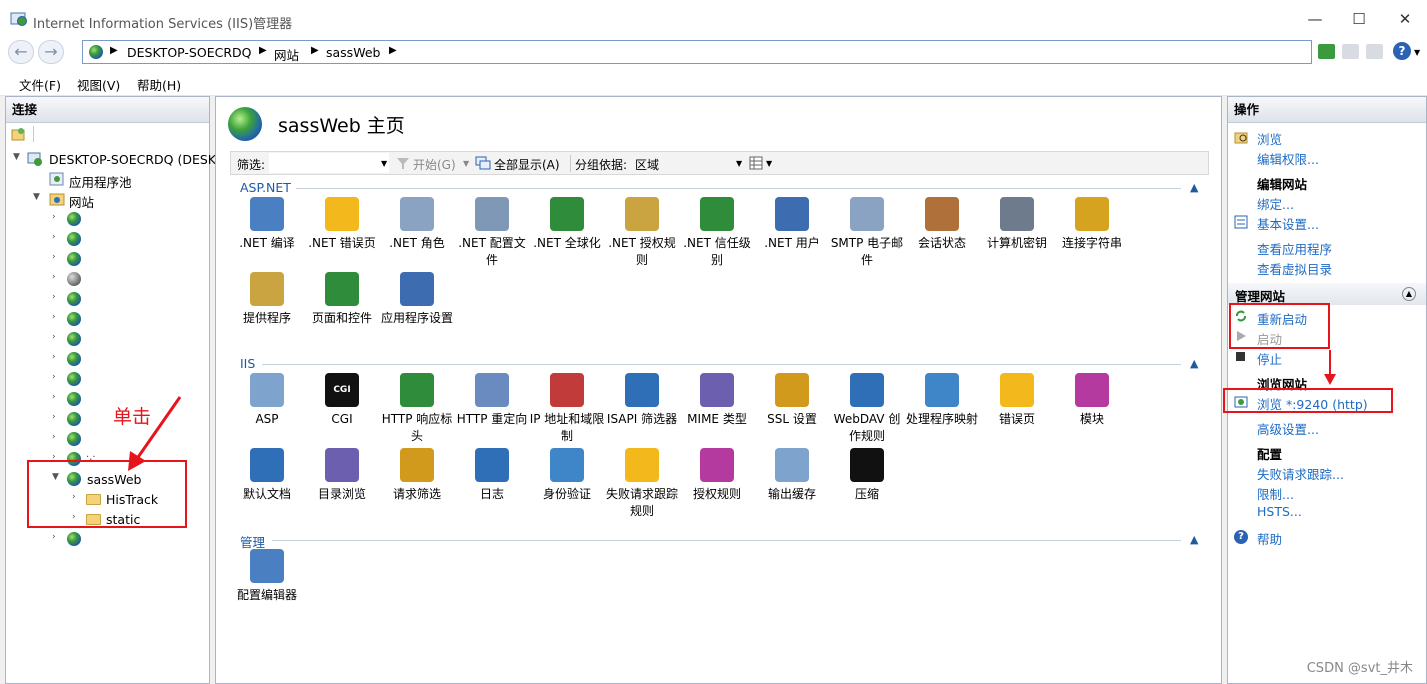 The height and width of the screenshot is (684, 1427). I want to click on feature-item: 身份验证, so click(567, 475).